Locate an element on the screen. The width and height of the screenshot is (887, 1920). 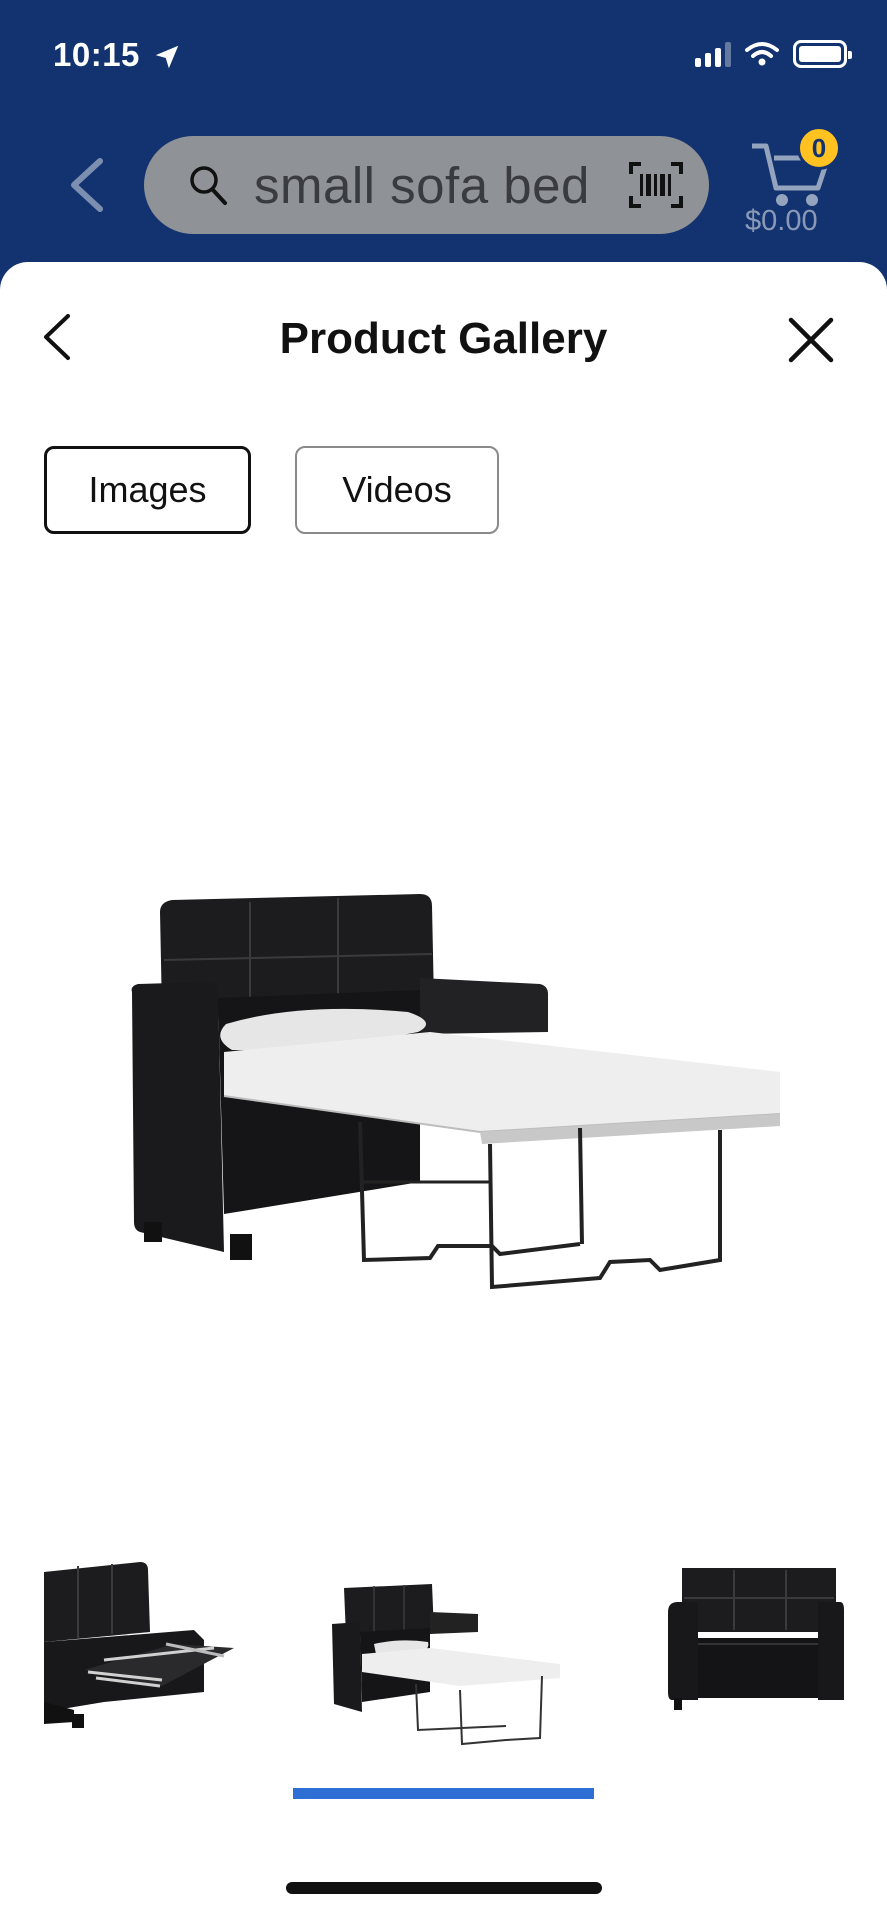
status-icons is located at coordinates (773, 54).